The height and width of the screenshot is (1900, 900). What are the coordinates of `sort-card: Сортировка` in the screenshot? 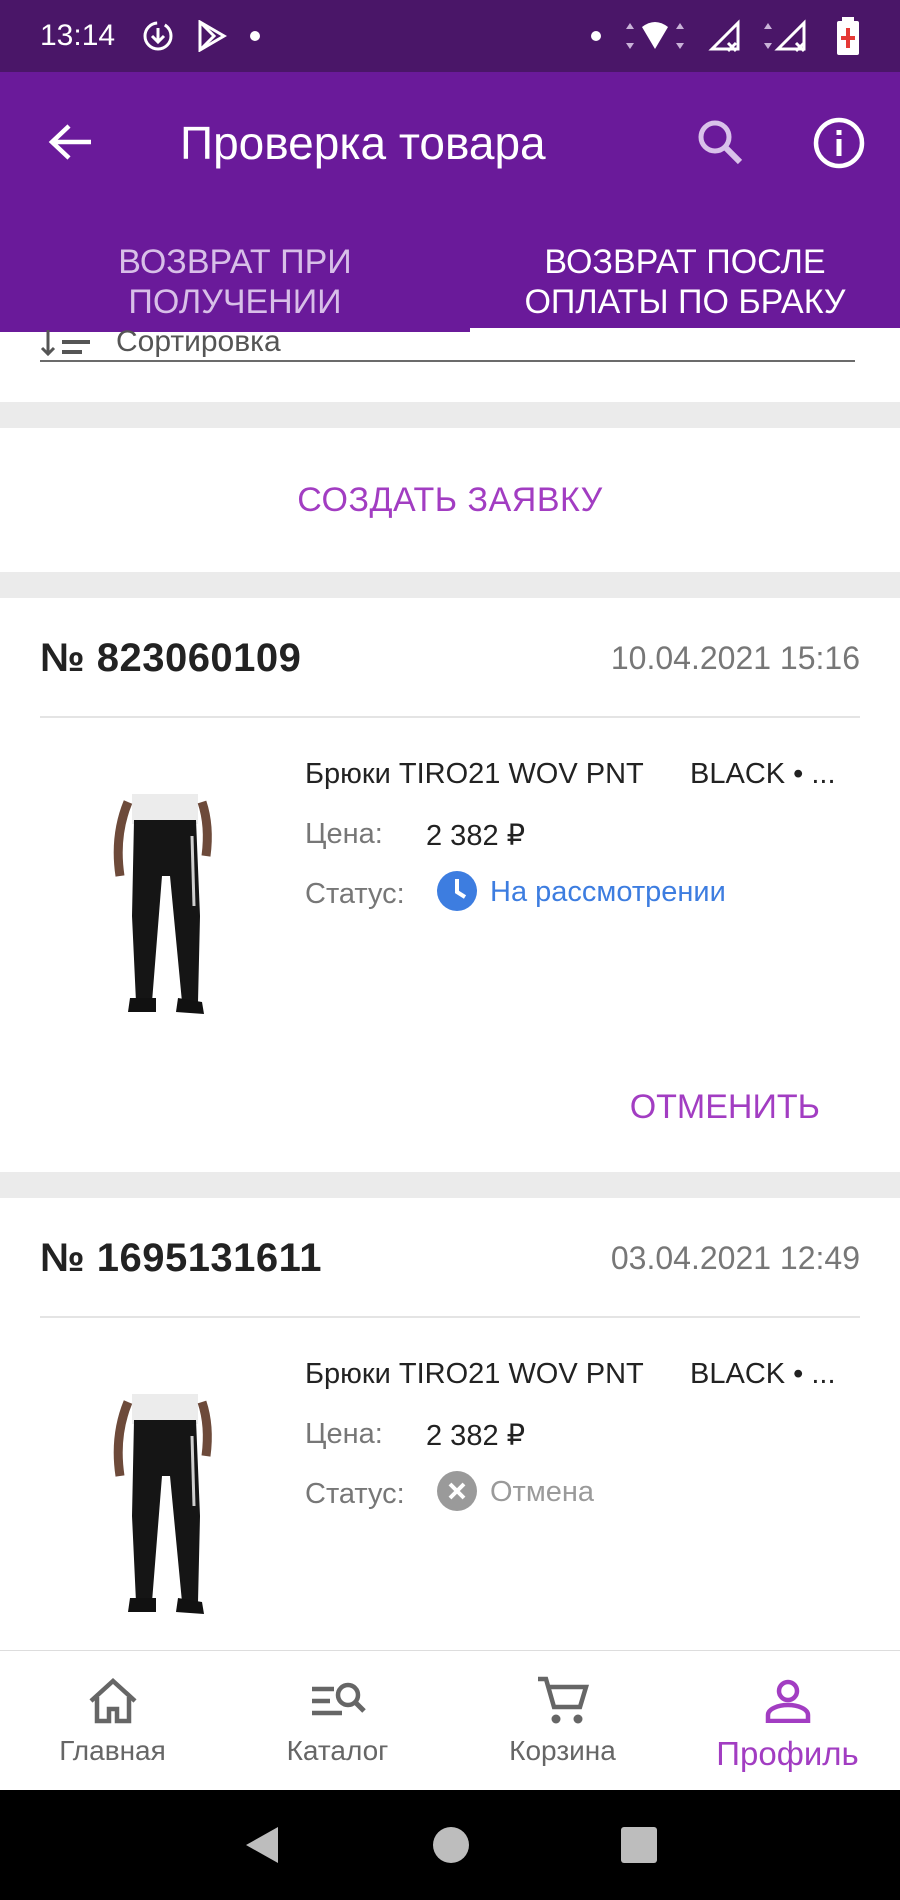 It's located at (450, 363).